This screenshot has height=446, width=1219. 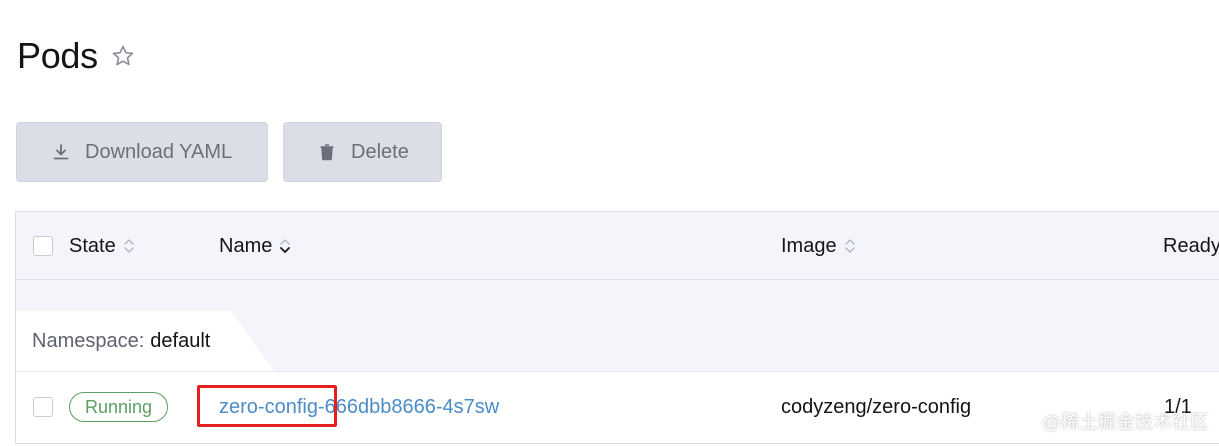 I want to click on delete-button: Delete, so click(x=362, y=152).